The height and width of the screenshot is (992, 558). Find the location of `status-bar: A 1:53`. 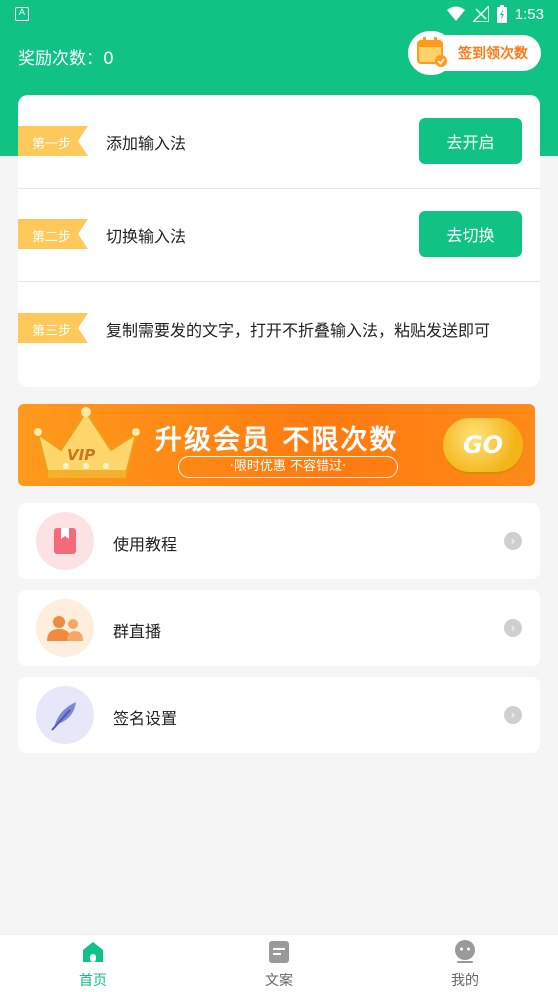

status-bar: A 1:53 is located at coordinates (279, 15).